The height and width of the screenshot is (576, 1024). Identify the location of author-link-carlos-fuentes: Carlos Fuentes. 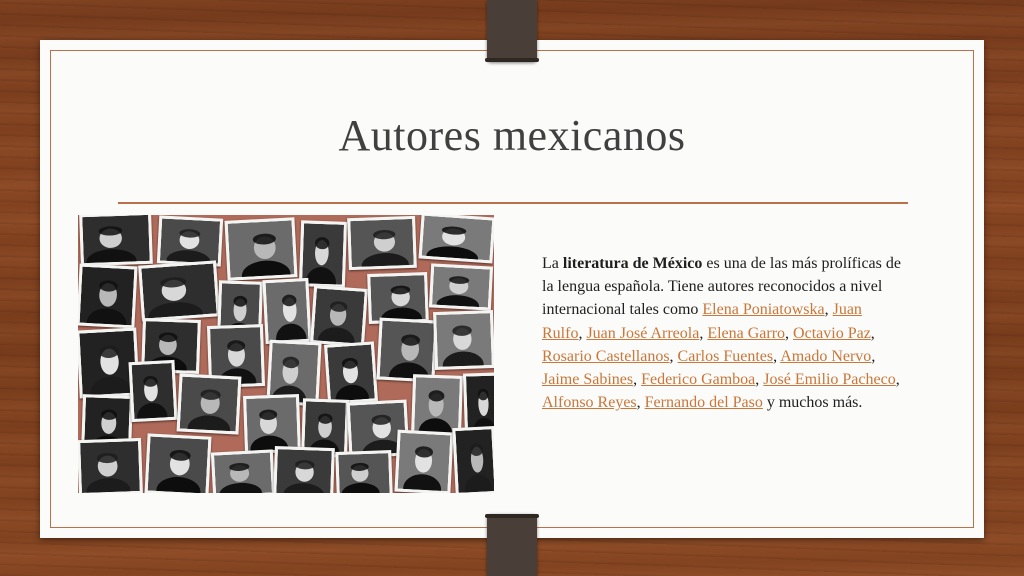
(726, 356).